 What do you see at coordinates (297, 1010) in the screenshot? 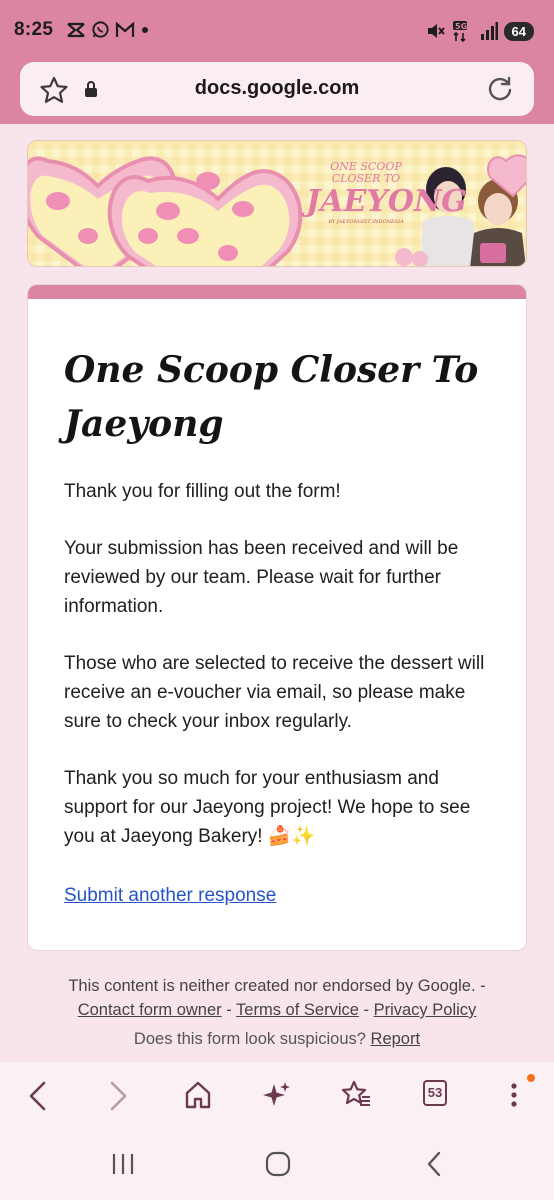
I see `terms-of-service-link: Terms of Service` at bounding box center [297, 1010].